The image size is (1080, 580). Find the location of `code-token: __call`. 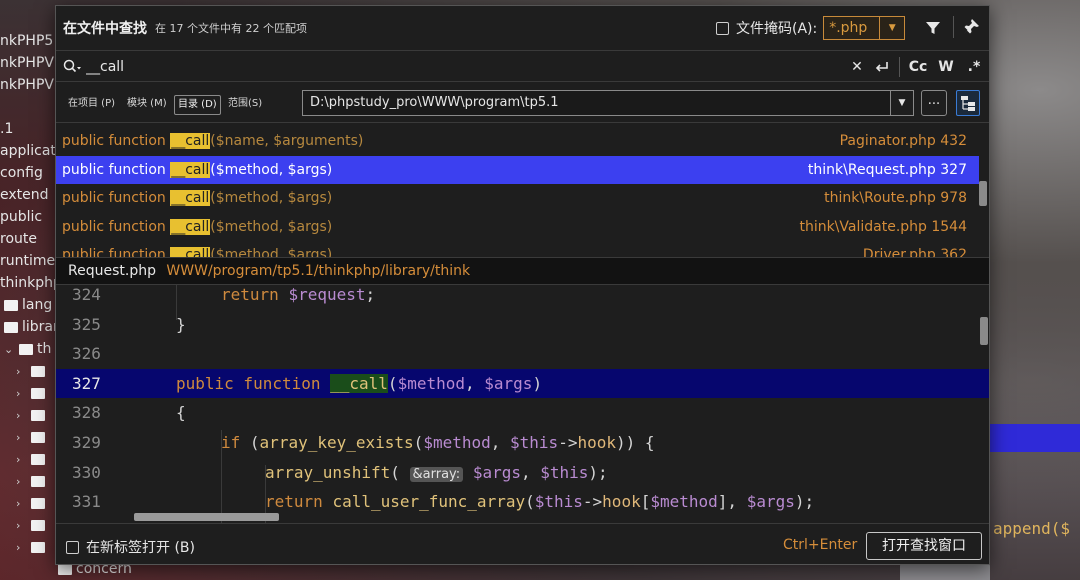

code-token: __call is located at coordinates (359, 383).